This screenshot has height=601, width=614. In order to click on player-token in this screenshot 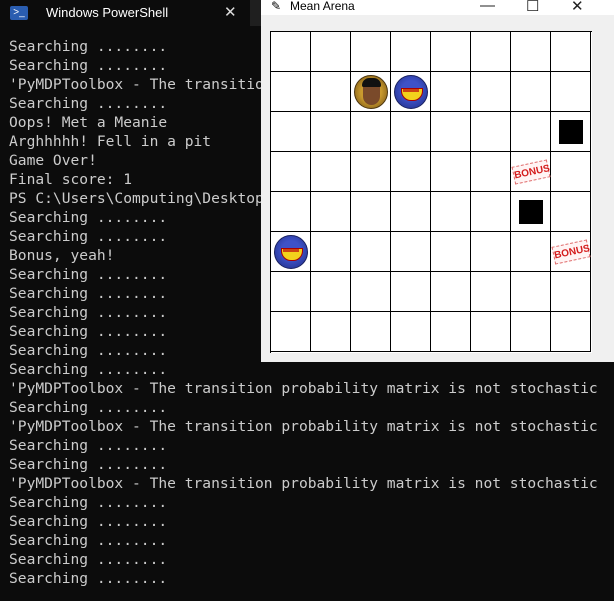, I will do `click(371, 92)`.